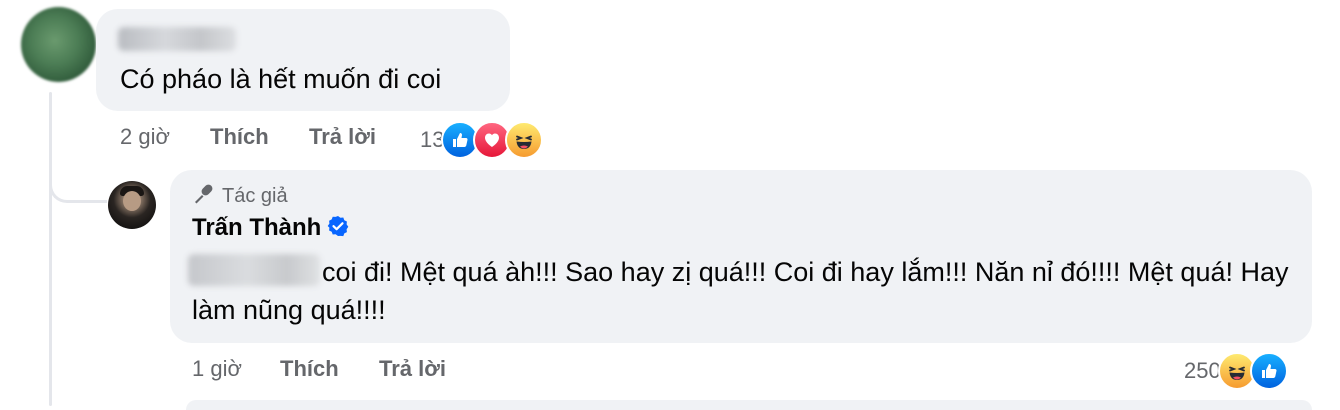  What do you see at coordinates (1236, 371) in the screenshot?
I see `reaction-summary: 250` at bounding box center [1236, 371].